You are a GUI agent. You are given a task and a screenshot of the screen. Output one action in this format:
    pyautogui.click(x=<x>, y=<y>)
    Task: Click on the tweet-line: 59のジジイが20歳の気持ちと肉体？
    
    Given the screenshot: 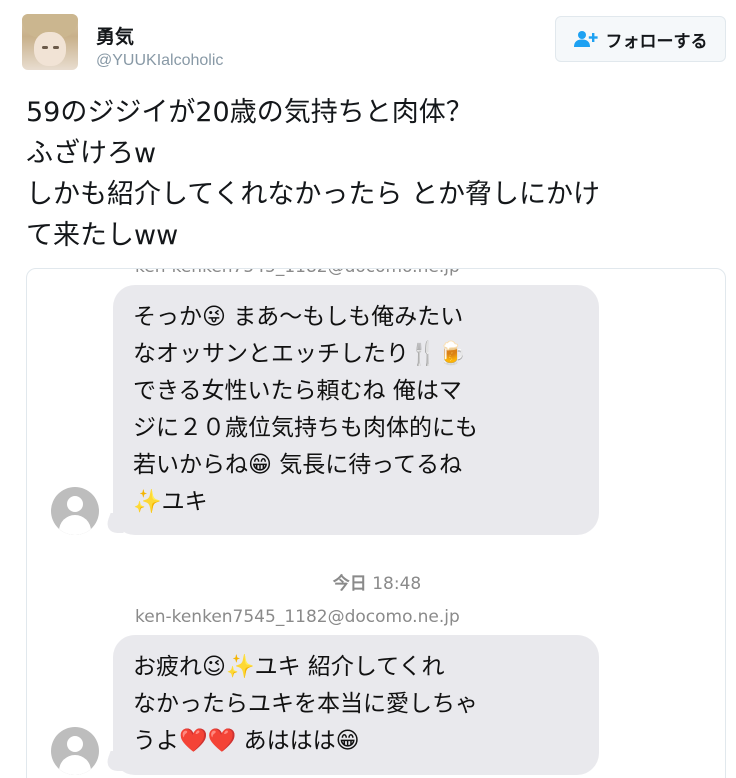 What is the action you would take?
    pyautogui.click(x=249, y=112)
    